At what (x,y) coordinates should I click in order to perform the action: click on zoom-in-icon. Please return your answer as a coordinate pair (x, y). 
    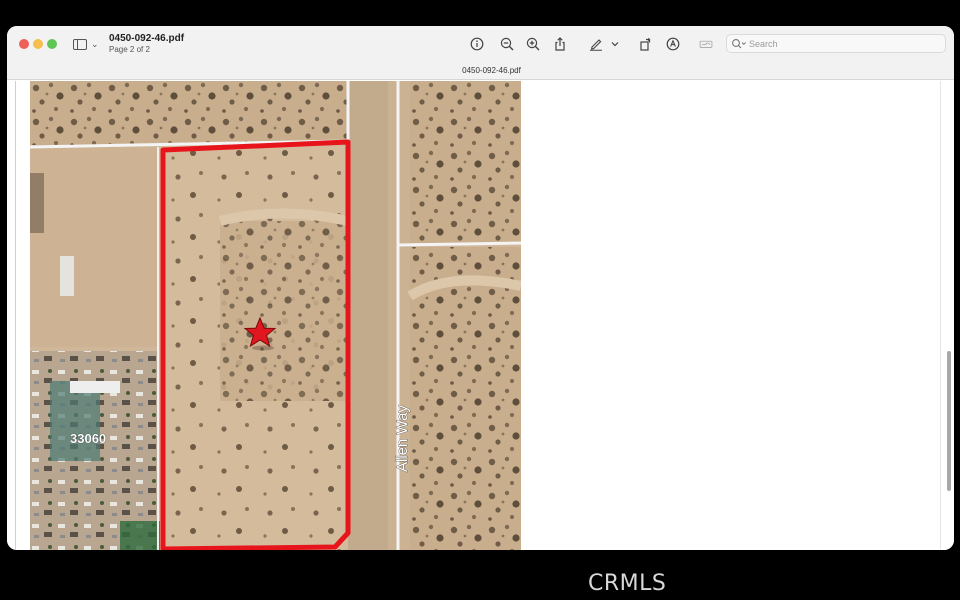
    Looking at the image, I should click on (533, 44).